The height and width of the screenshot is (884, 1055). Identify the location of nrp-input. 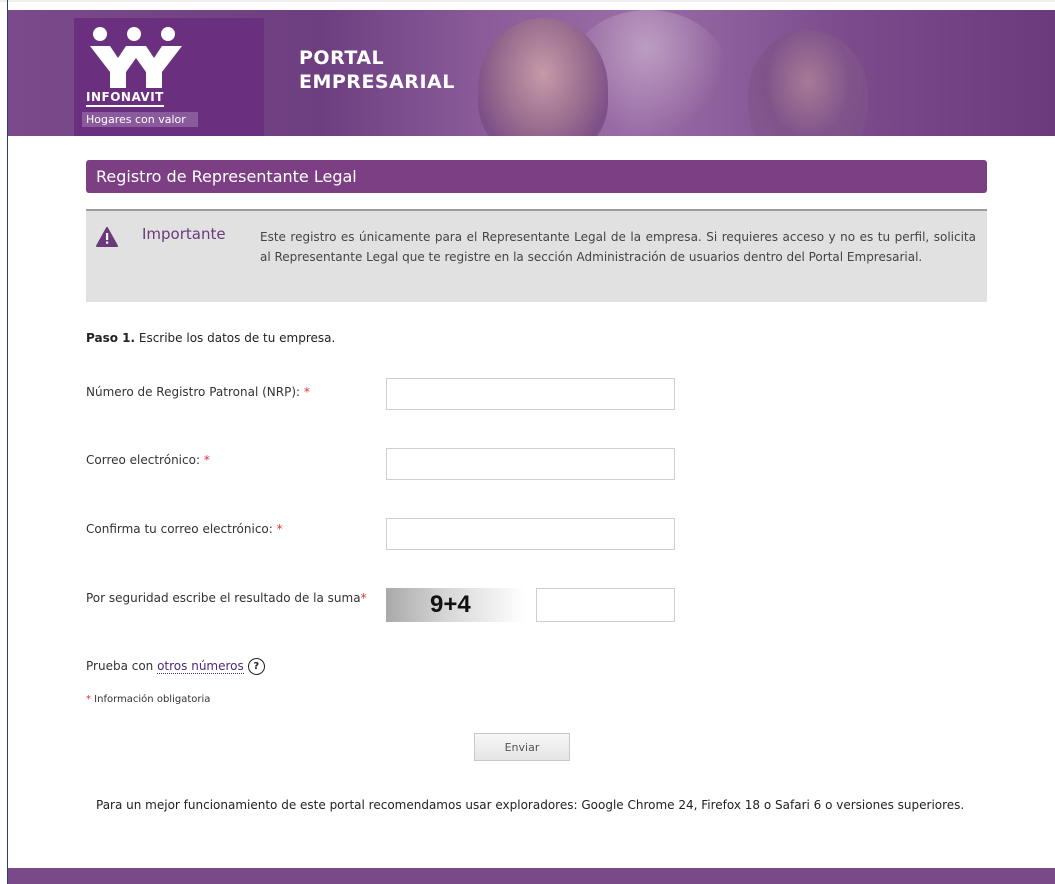
(530, 394).